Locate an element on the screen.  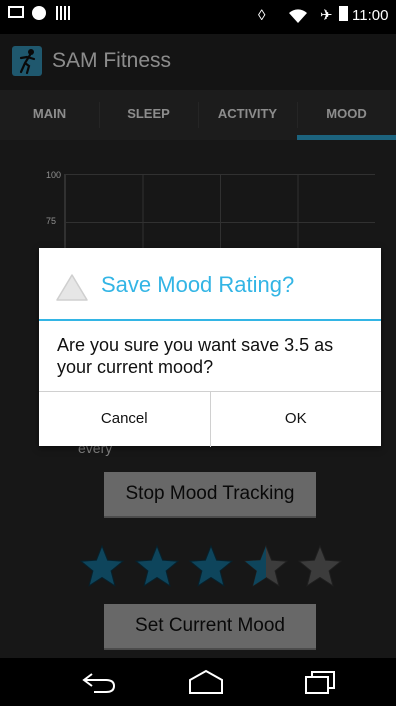
motorola-icon is located at coordinates (39, 13).